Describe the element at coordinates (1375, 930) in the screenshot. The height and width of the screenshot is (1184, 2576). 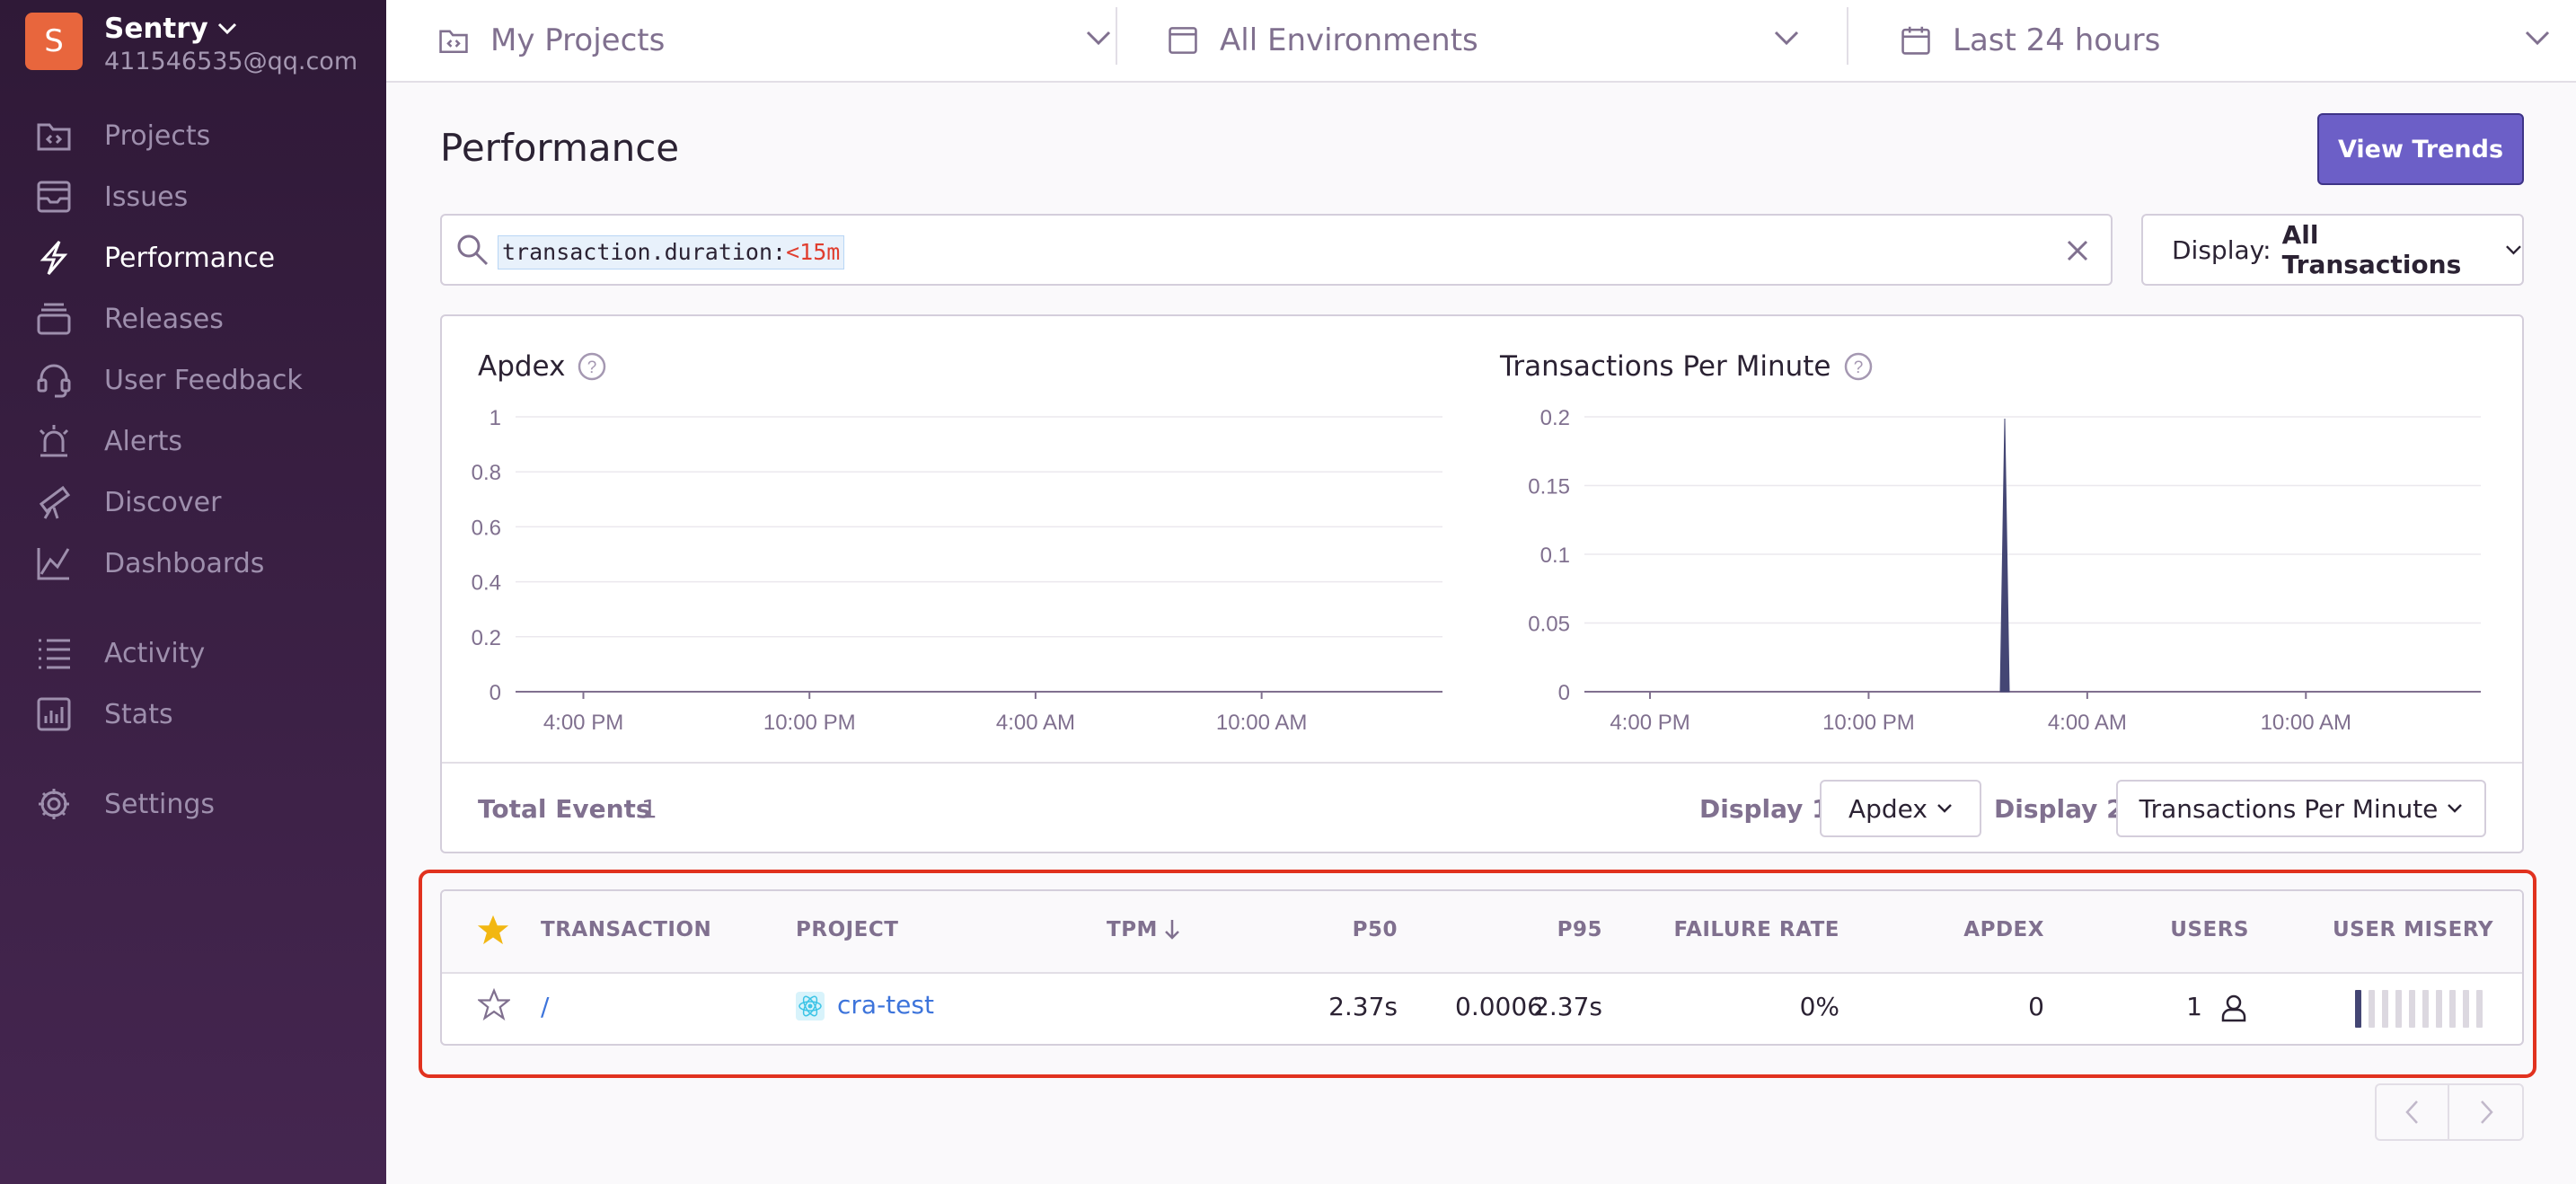
I see `column-p50: P50` at that location.